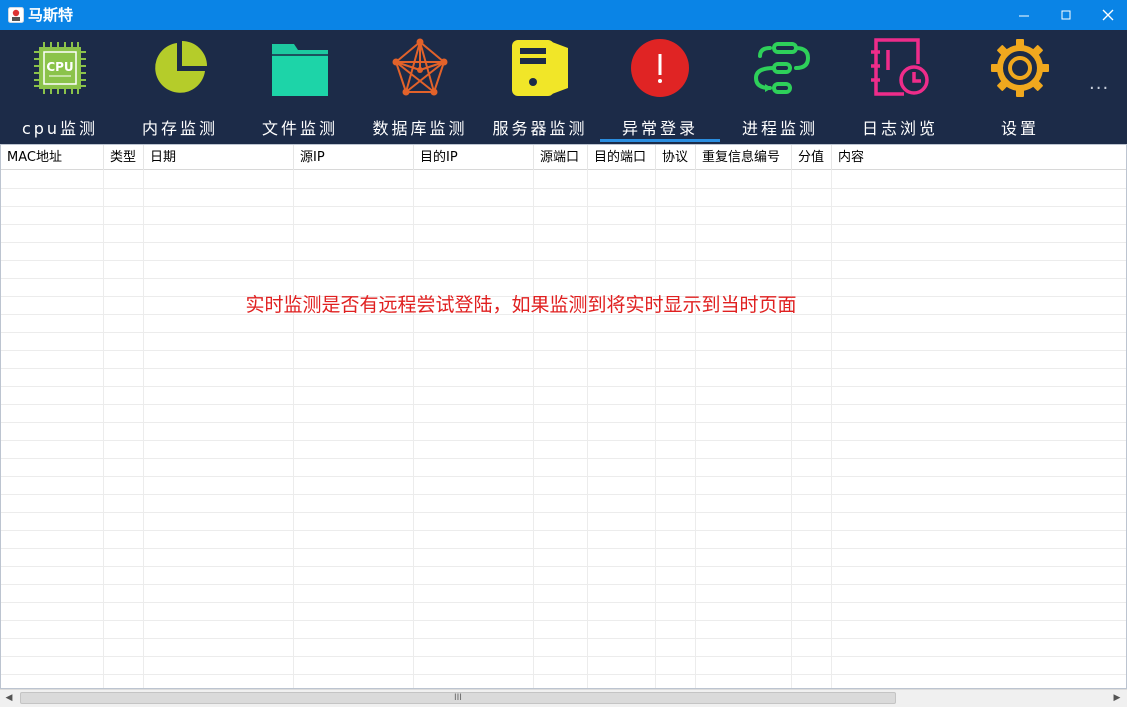  Describe the element at coordinates (9, 698) in the screenshot. I see `scroll-left-button: ◀` at that location.